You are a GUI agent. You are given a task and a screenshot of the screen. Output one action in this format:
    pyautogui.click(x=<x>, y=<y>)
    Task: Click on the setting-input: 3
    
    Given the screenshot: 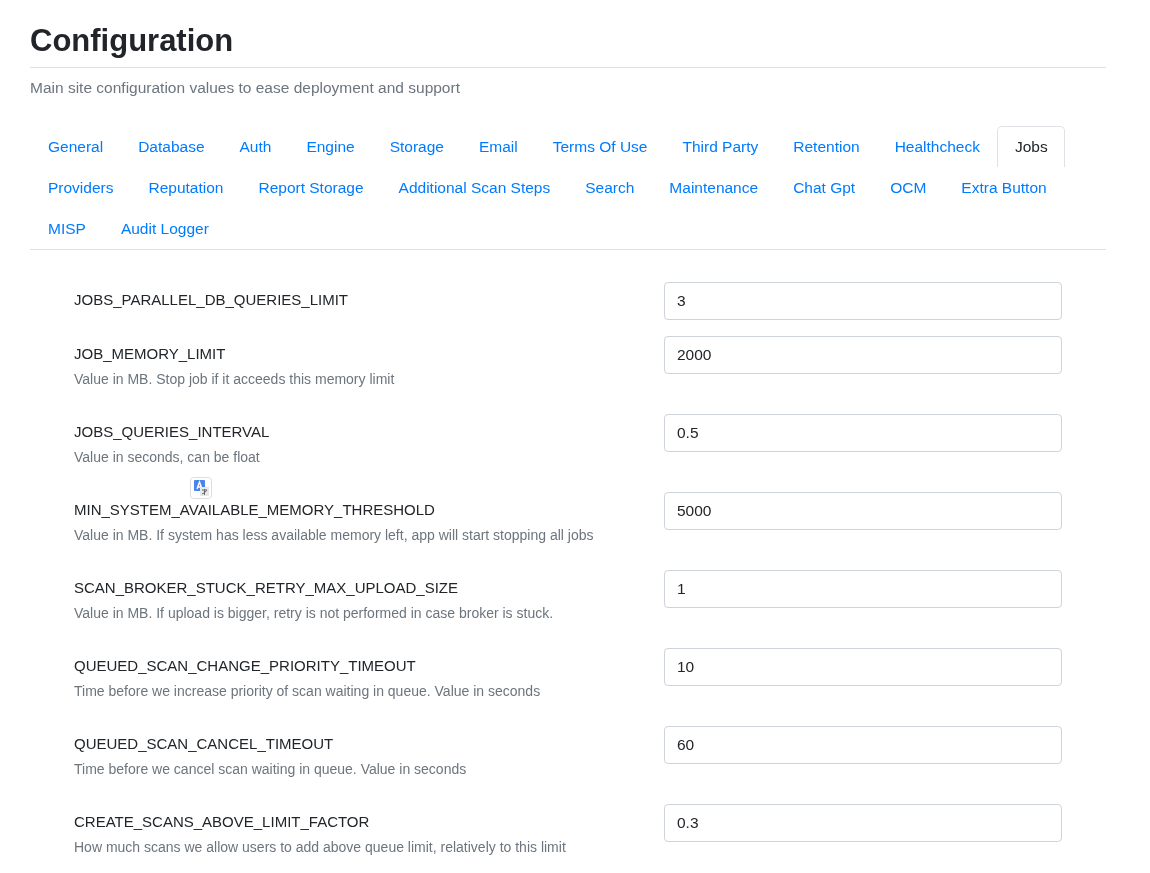 What is the action you would take?
    pyautogui.click(x=863, y=301)
    